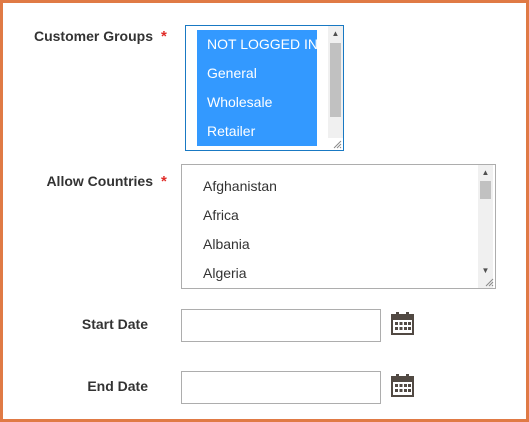 The image size is (529, 422). What do you see at coordinates (164, 36) in the screenshot?
I see `customer-groups-required-mark: *` at bounding box center [164, 36].